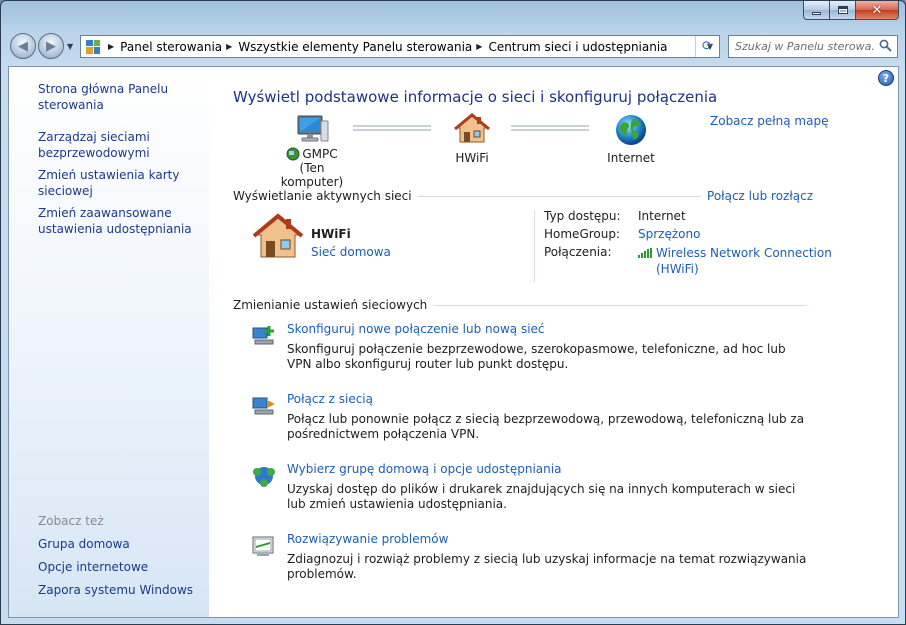 Image resolution: width=906 pixels, height=625 pixels. I want to click on map-node-internet: Internet, so click(631, 139).